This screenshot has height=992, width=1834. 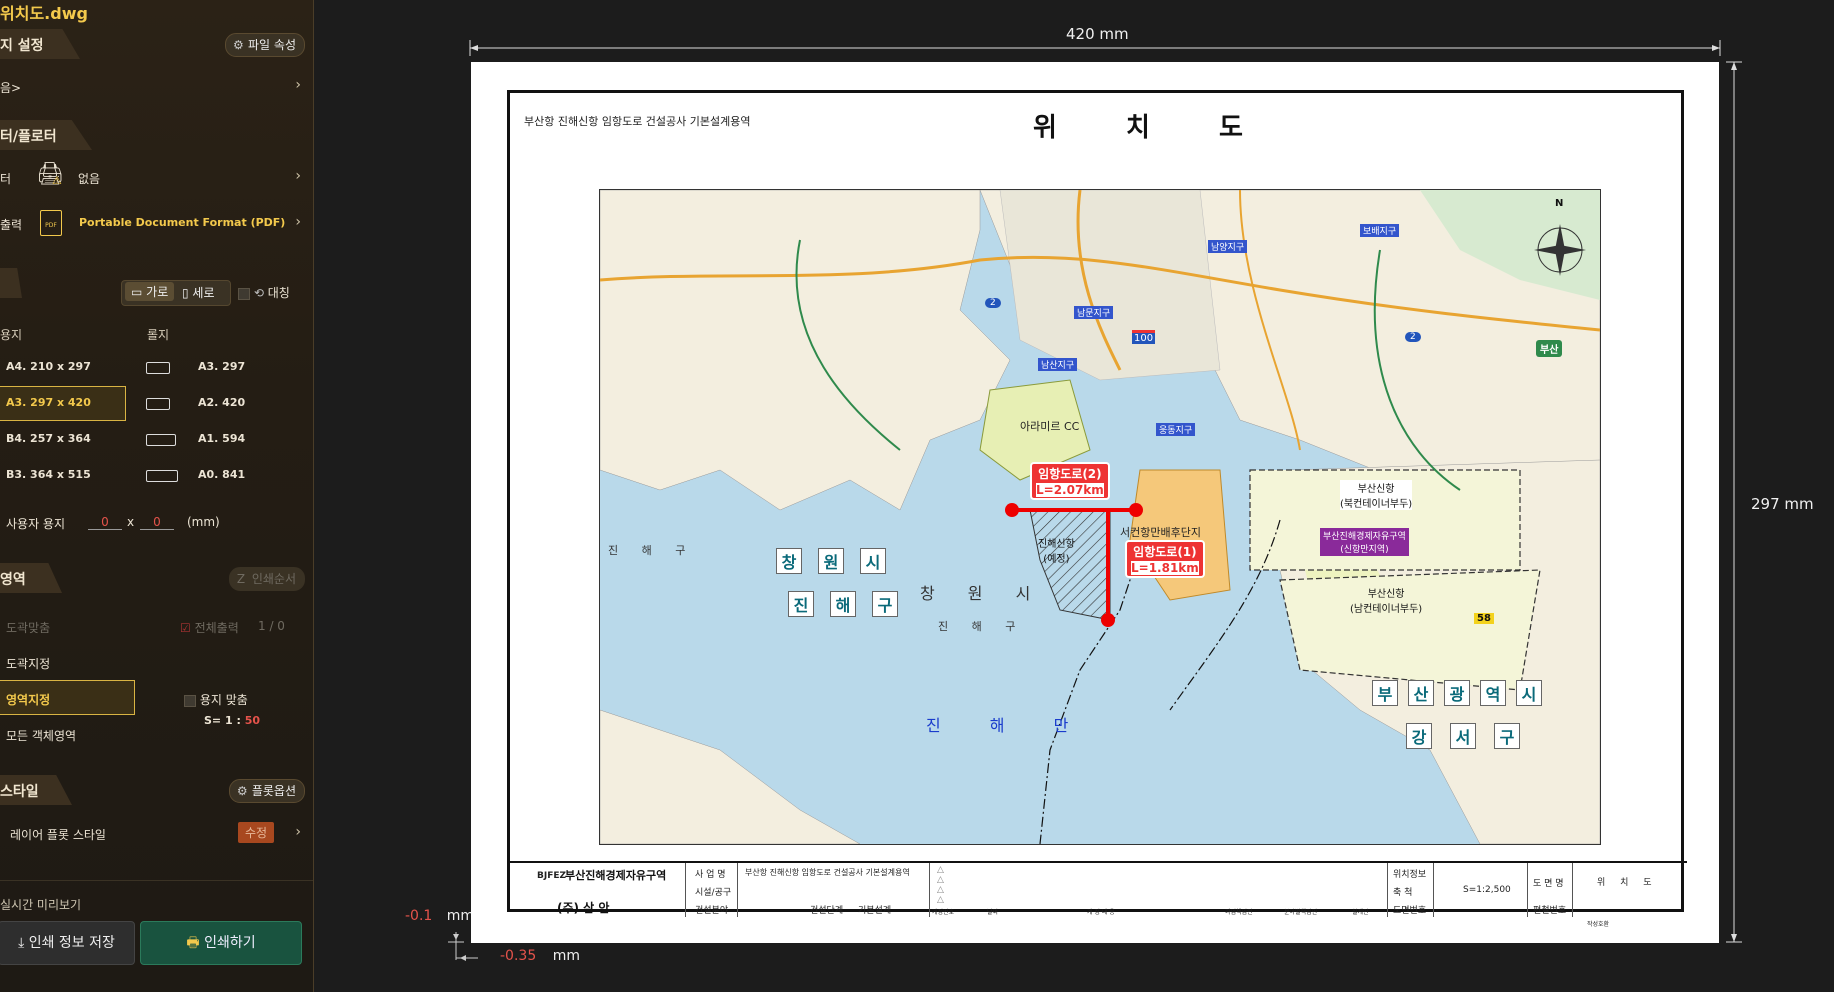 I want to click on rev-header-manager: 과업책임인, so click(x=1239, y=912).